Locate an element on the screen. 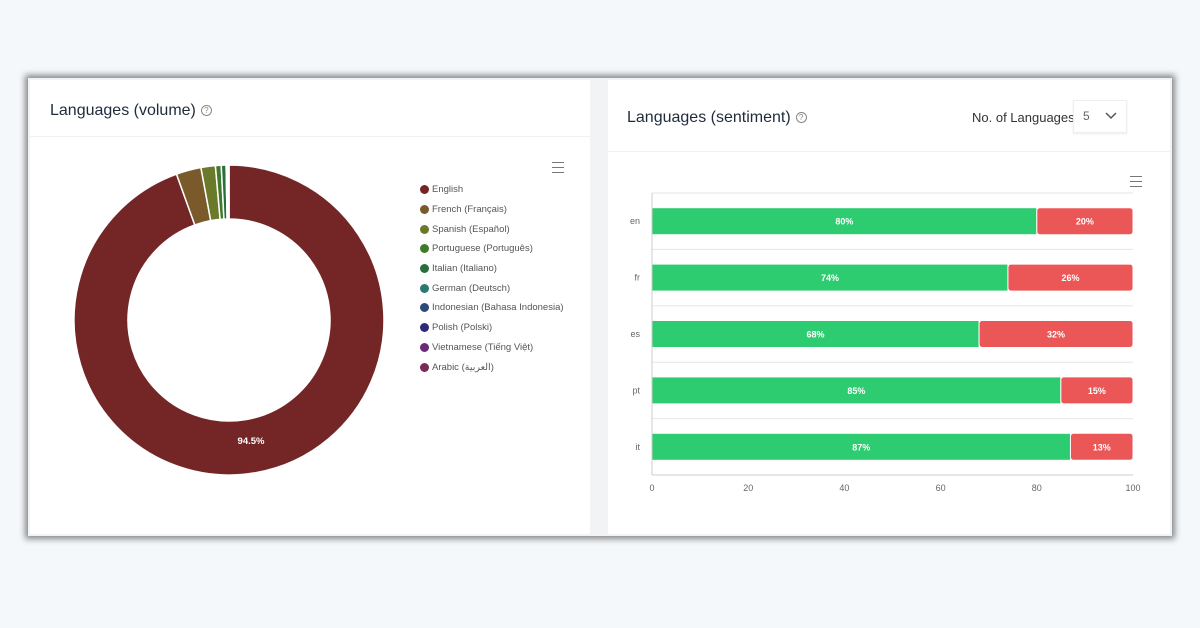 Image resolution: width=1200 pixels, height=628 pixels. bar-label: 87% is located at coordinates (861, 447).